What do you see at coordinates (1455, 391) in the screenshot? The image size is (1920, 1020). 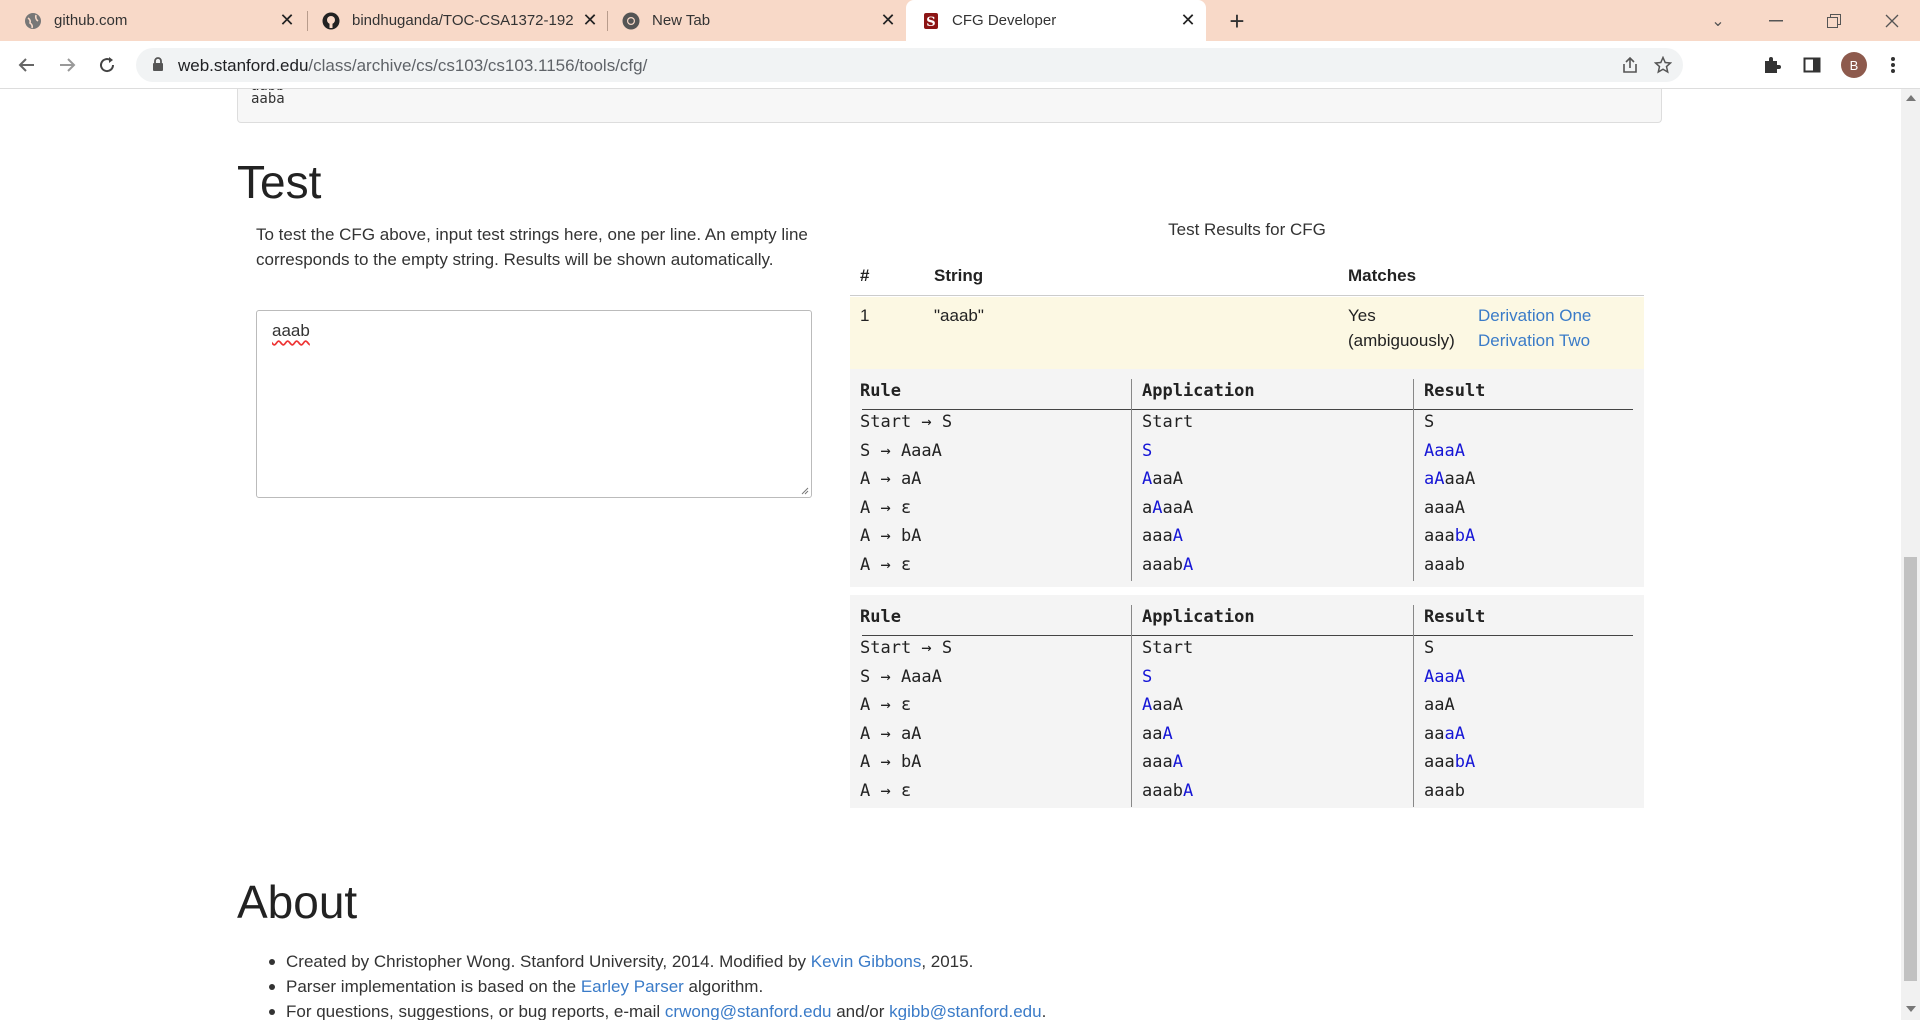 I see `result-header: Result` at bounding box center [1455, 391].